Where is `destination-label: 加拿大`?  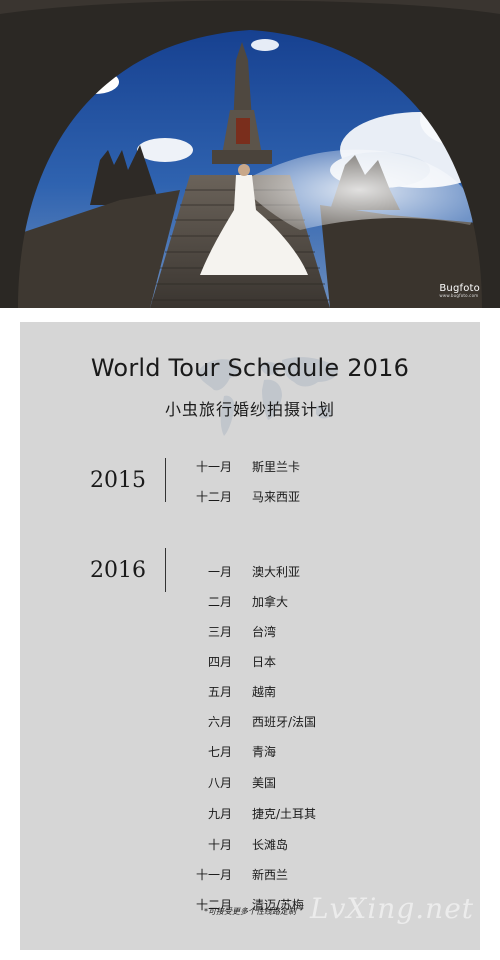
destination-label: 加拿大 is located at coordinates (270, 602).